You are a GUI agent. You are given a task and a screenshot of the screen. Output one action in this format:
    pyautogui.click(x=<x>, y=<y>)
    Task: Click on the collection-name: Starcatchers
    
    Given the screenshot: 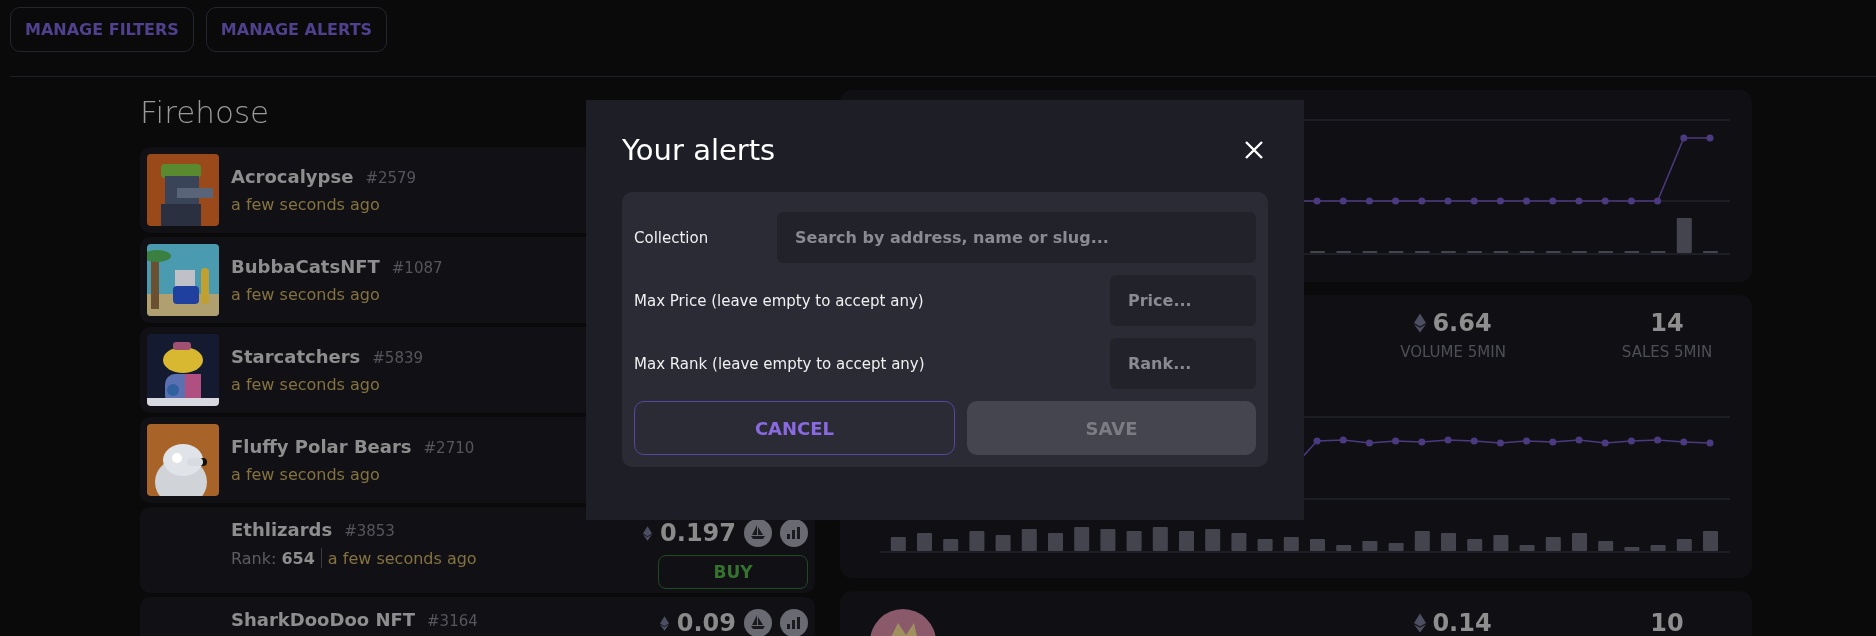 What is the action you would take?
    pyautogui.click(x=296, y=356)
    